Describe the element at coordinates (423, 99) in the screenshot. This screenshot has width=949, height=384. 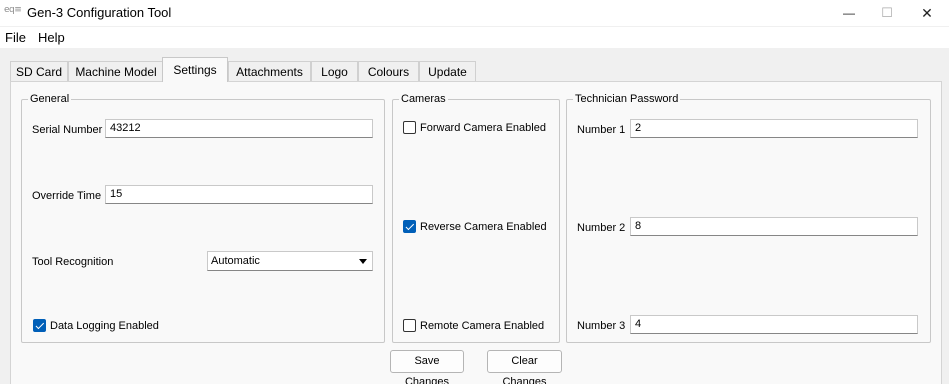
I see `cameras-group-title: Cameras` at that location.